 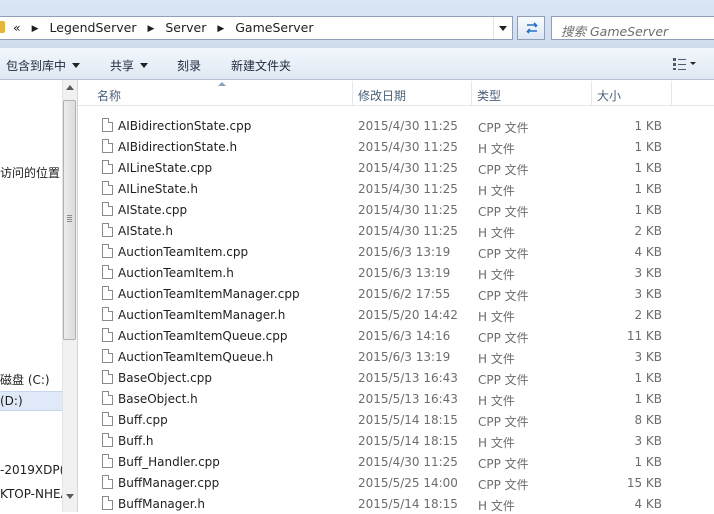 What do you see at coordinates (165, 168) in the screenshot?
I see `file-name: AILineState.cpp` at bounding box center [165, 168].